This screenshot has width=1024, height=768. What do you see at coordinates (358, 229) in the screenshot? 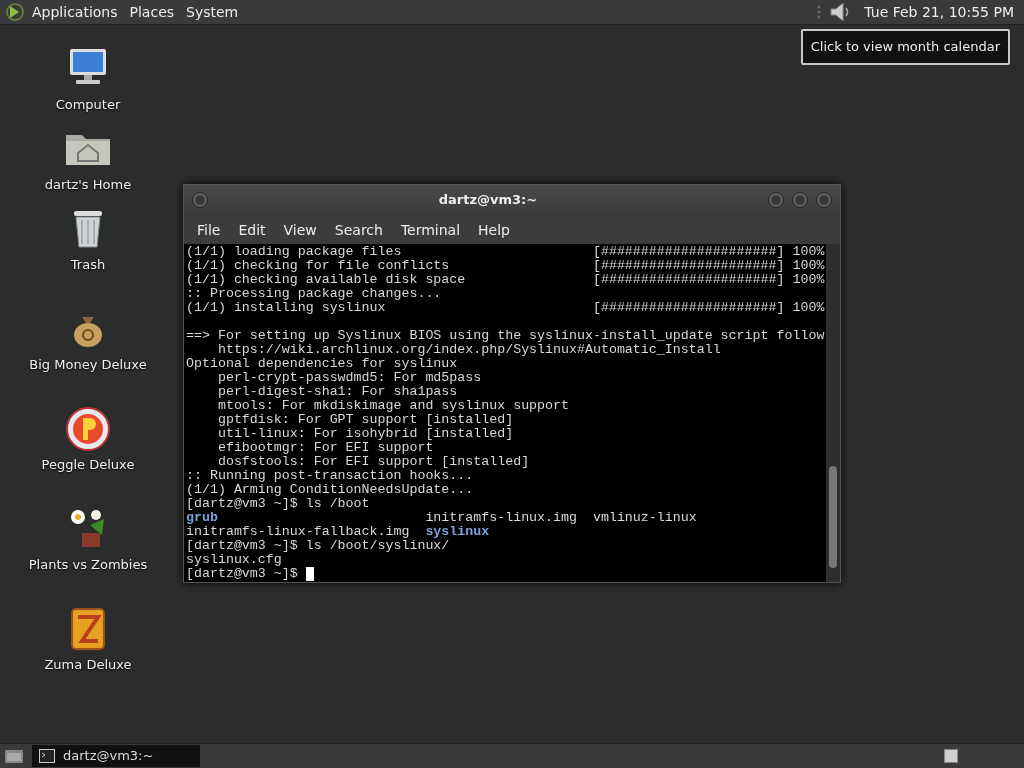
I see `menu-item: Search` at bounding box center [358, 229].